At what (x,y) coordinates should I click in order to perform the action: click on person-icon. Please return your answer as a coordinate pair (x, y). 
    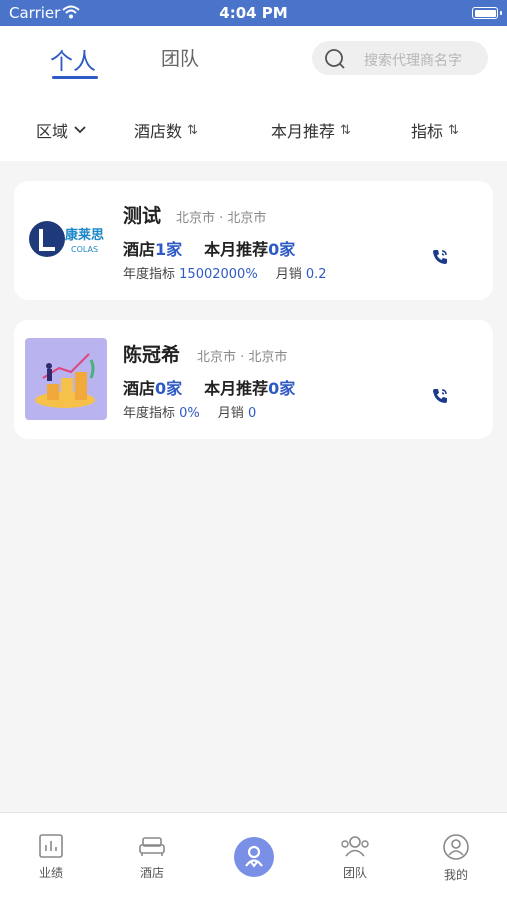
    Looking at the image, I should click on (254, 856).